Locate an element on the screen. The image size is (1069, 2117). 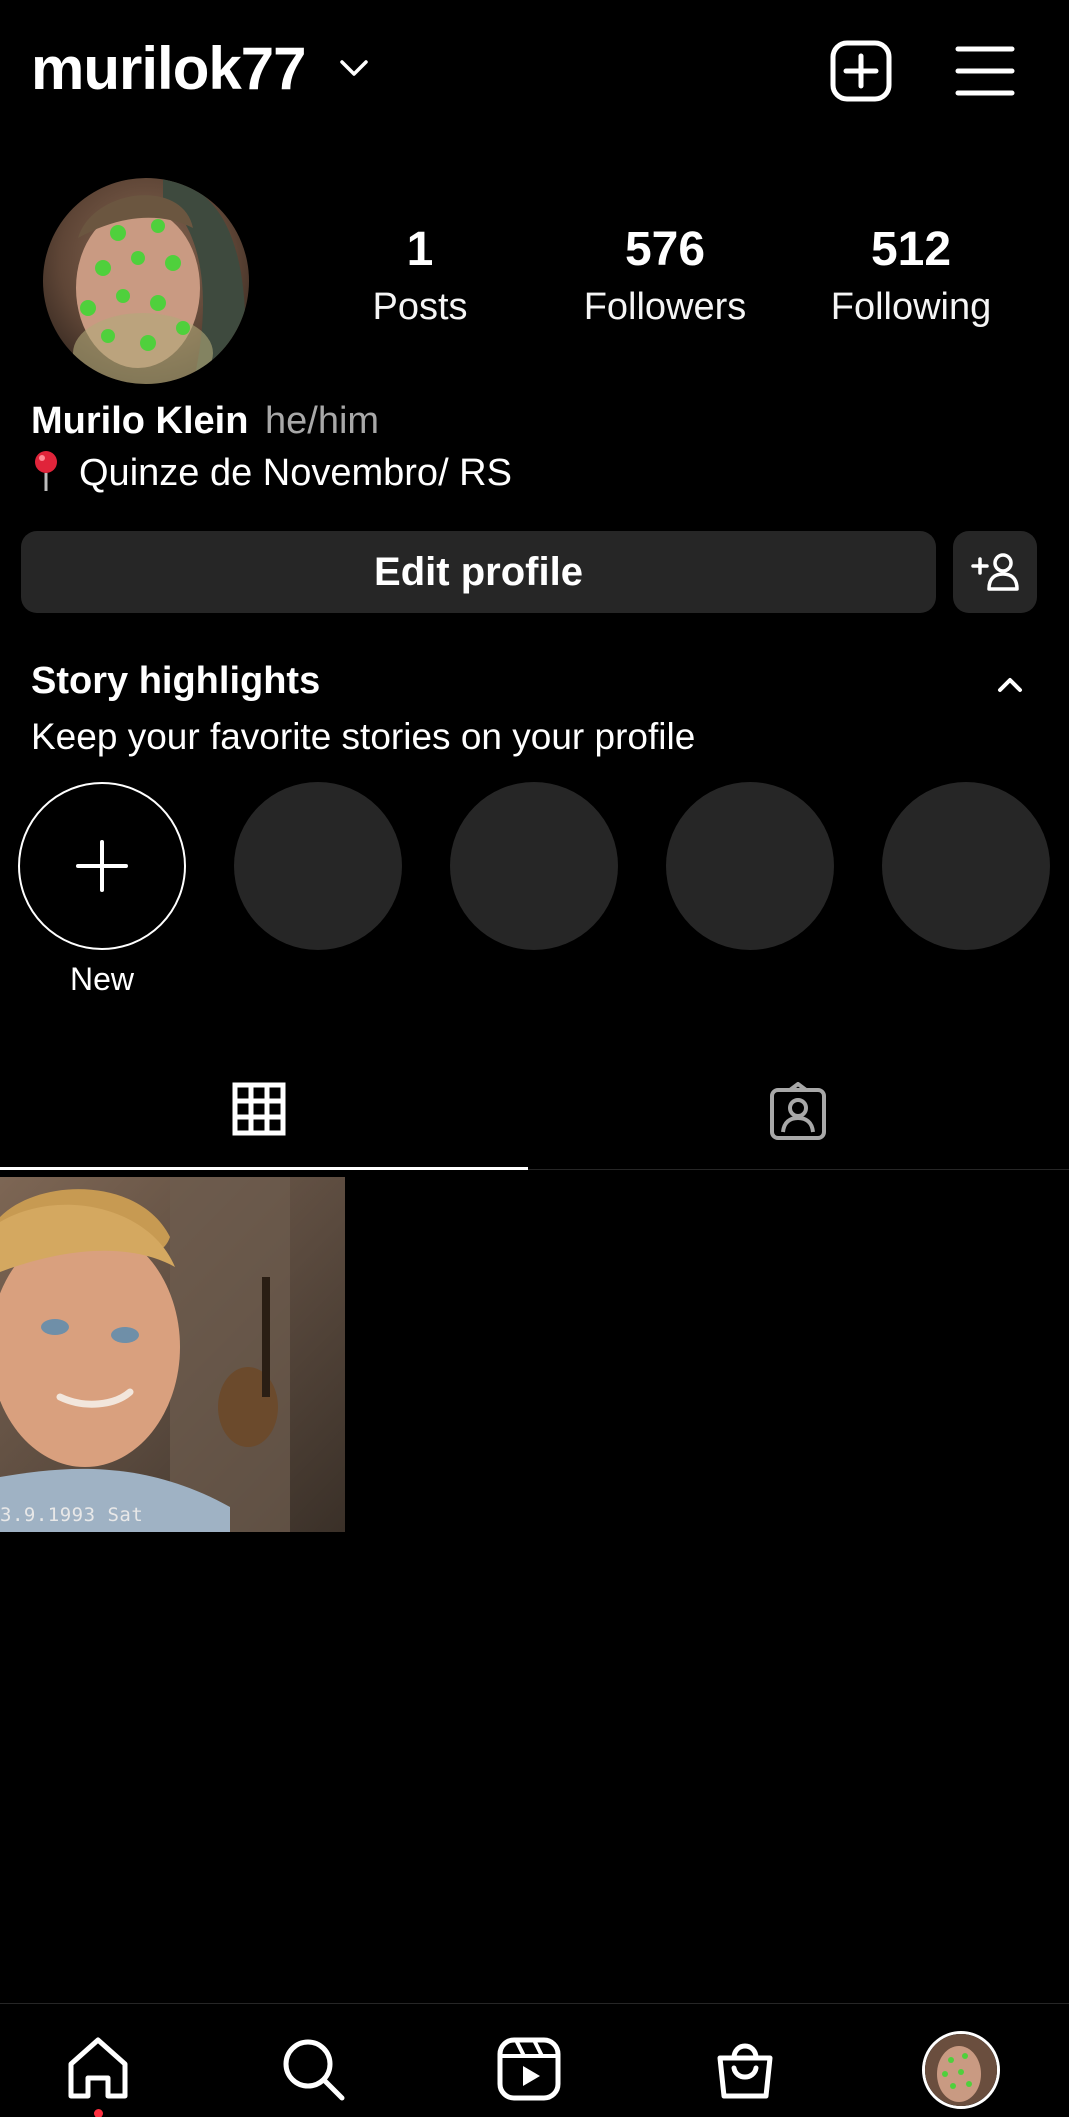
profile-nav-avatar is located at coordinates (961, 2070).